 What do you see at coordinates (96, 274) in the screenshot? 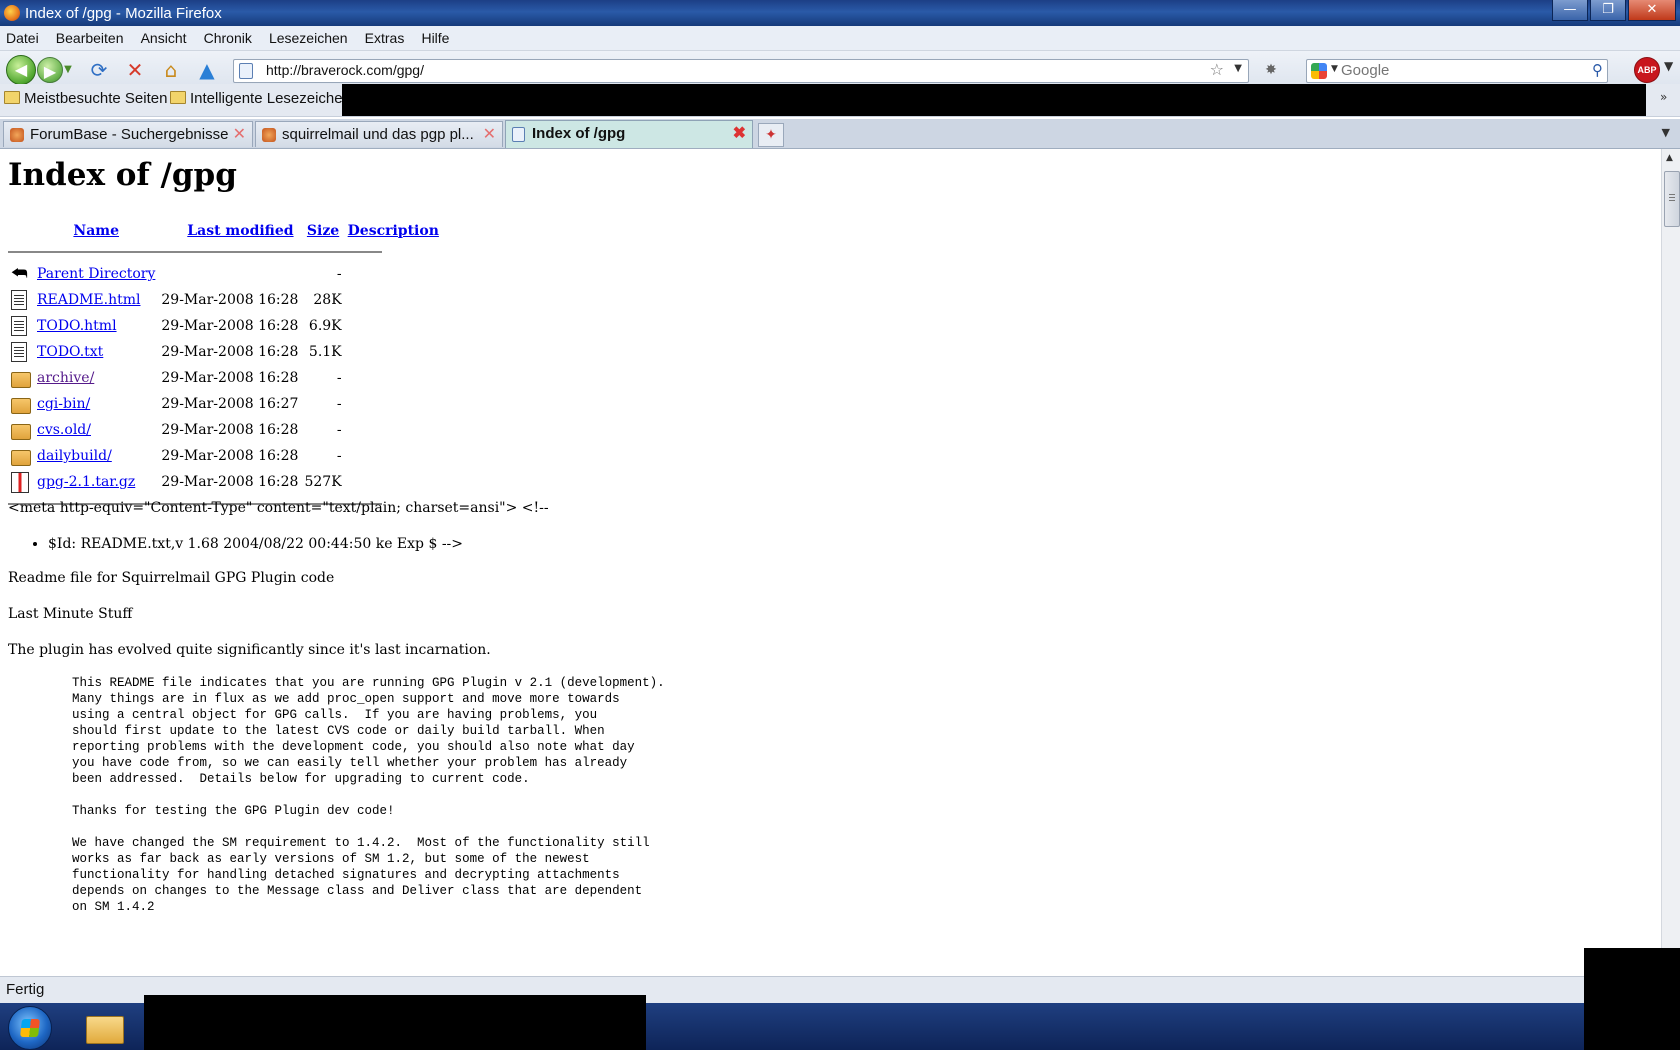
I see `parent-directory-link: Parent Directory` at bounding box center [96, 274].